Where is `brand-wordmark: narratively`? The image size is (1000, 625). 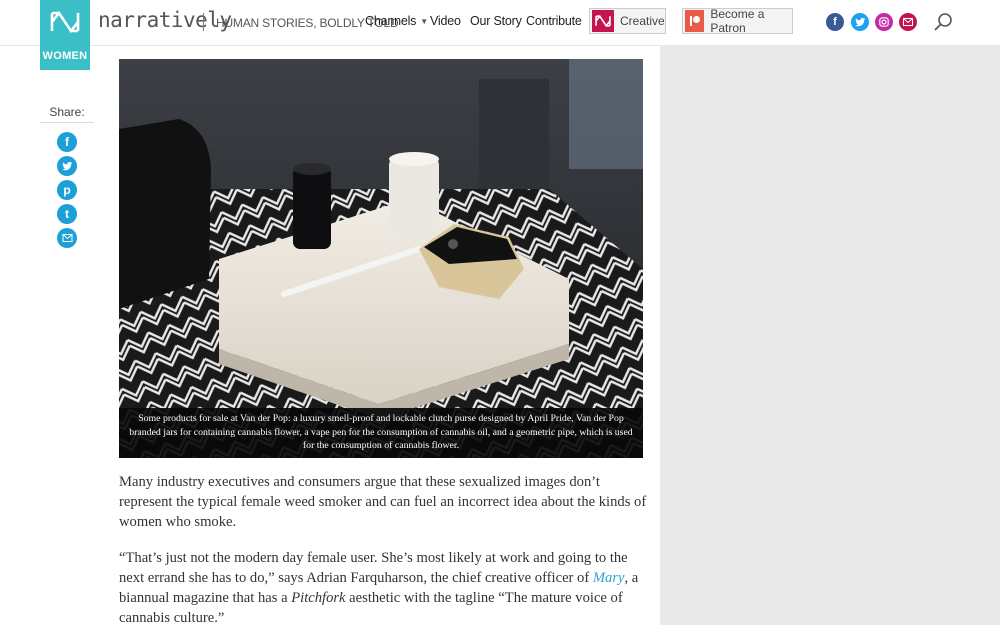 brand-wordmark: narratively is located at coordinates (165, 20).